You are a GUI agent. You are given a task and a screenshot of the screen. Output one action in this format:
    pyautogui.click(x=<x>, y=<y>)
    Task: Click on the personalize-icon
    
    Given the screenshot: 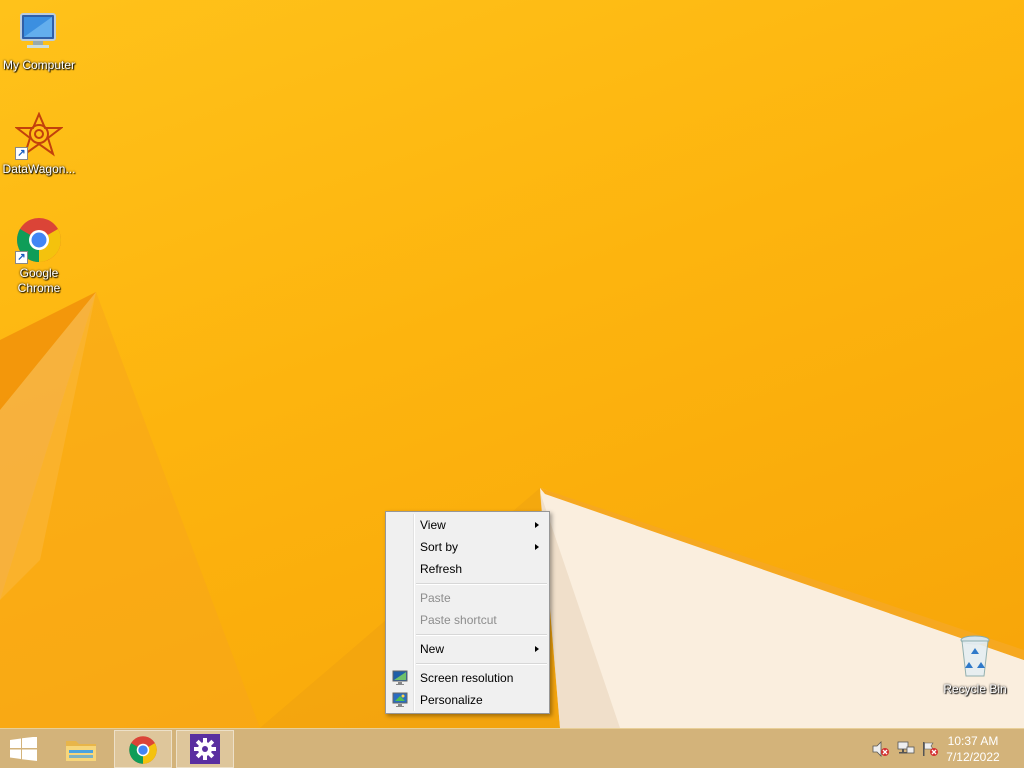 What is the action you would take?
    pyautogui.click(x=400, y=700)
    